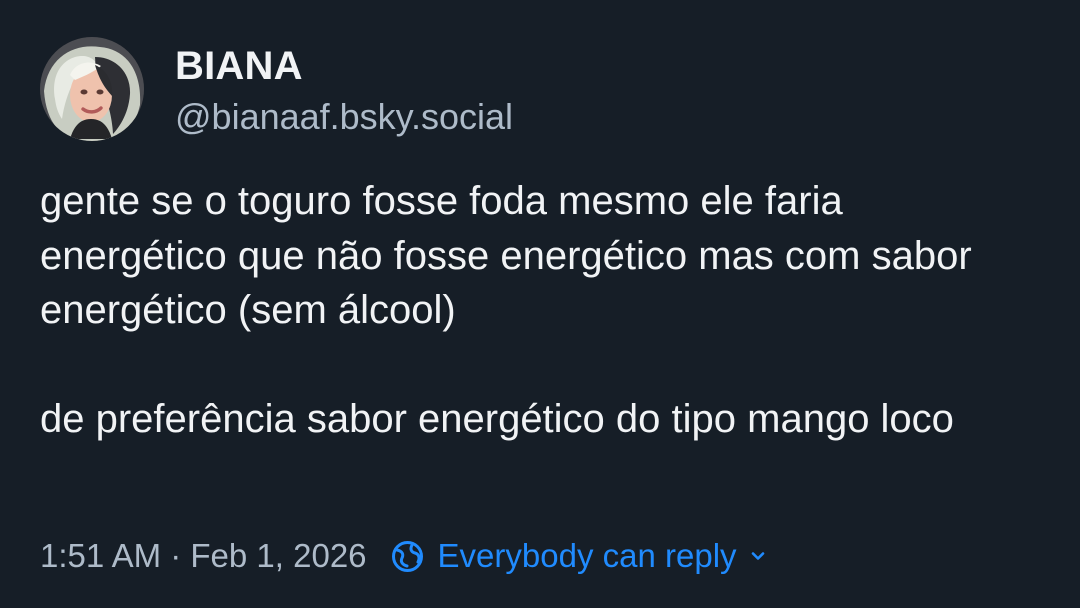  I want to click on display-name: BIANA, so click(239, 66).